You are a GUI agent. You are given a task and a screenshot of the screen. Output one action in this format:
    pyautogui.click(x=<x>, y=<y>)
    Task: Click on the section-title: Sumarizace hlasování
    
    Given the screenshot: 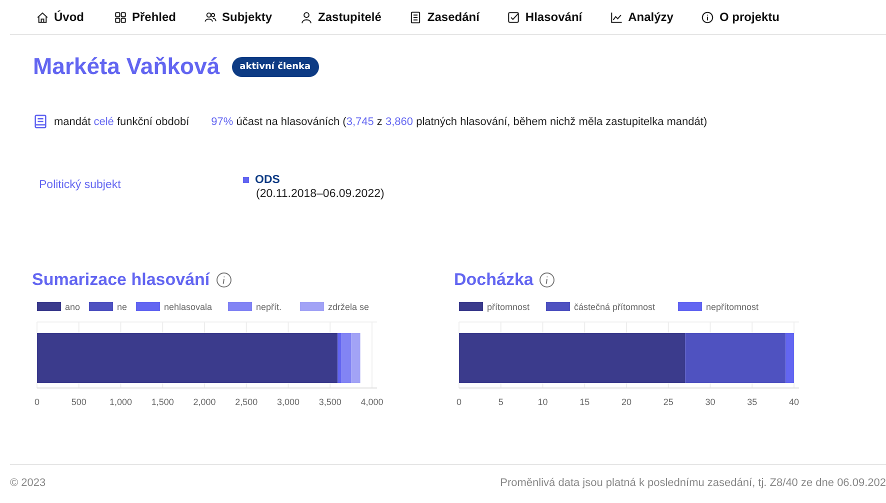 What is the action you would take?
    pyautogui.click(x=121, y=280)
    